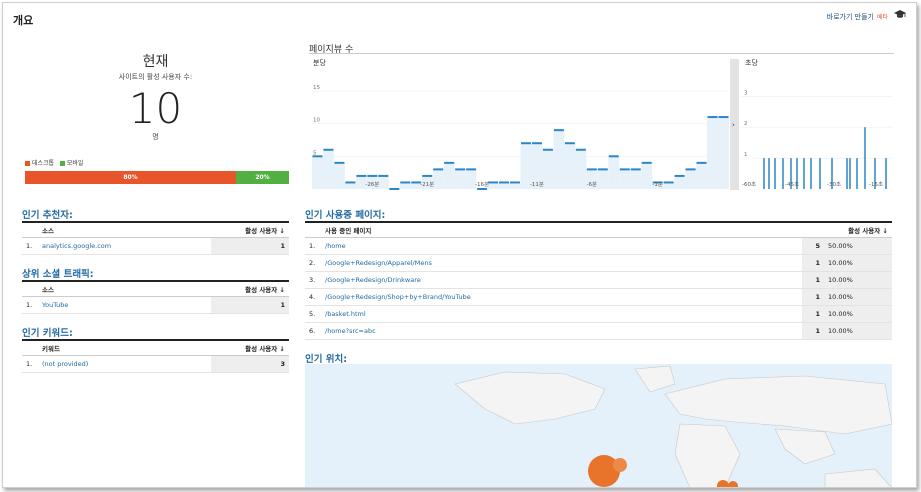 This screenshot has width=921, height=492. What do you see at coordinates (537, 184) in the screenshot?
I see `x-tick-label: -11분` at bounding box center [537, 184].